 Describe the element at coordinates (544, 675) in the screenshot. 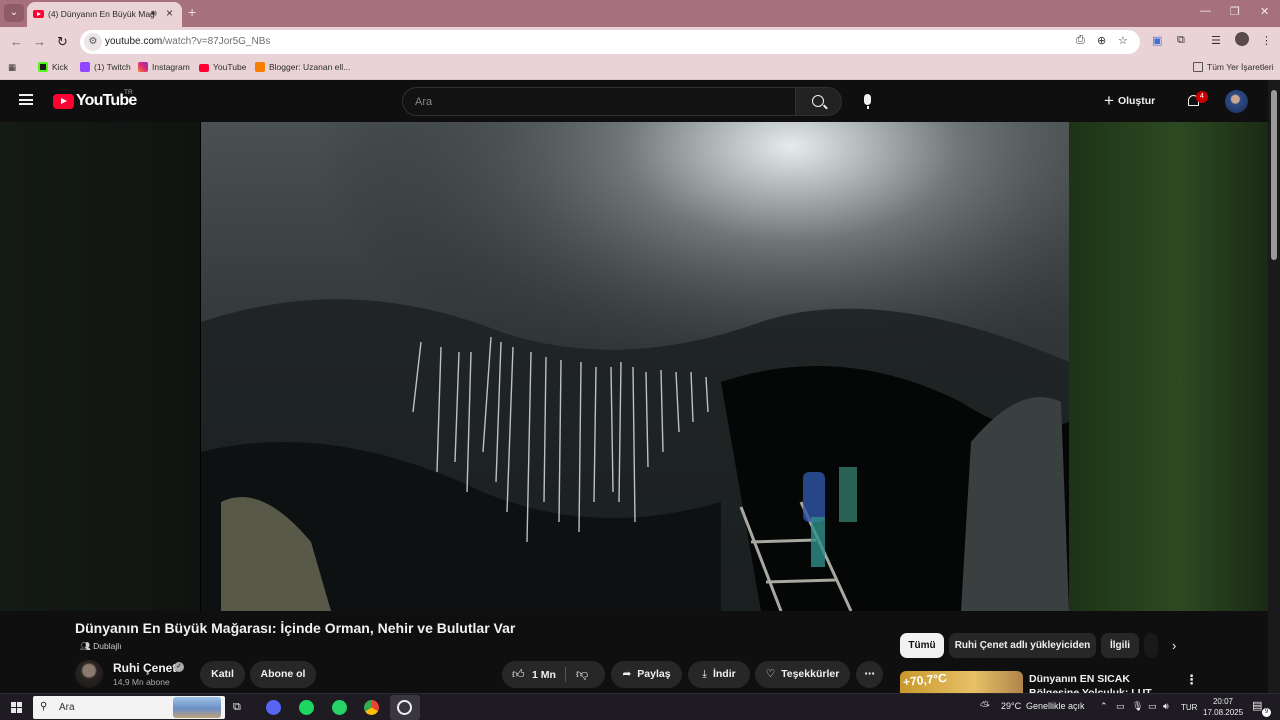

I see `like-count: 1 Mn` at that location.